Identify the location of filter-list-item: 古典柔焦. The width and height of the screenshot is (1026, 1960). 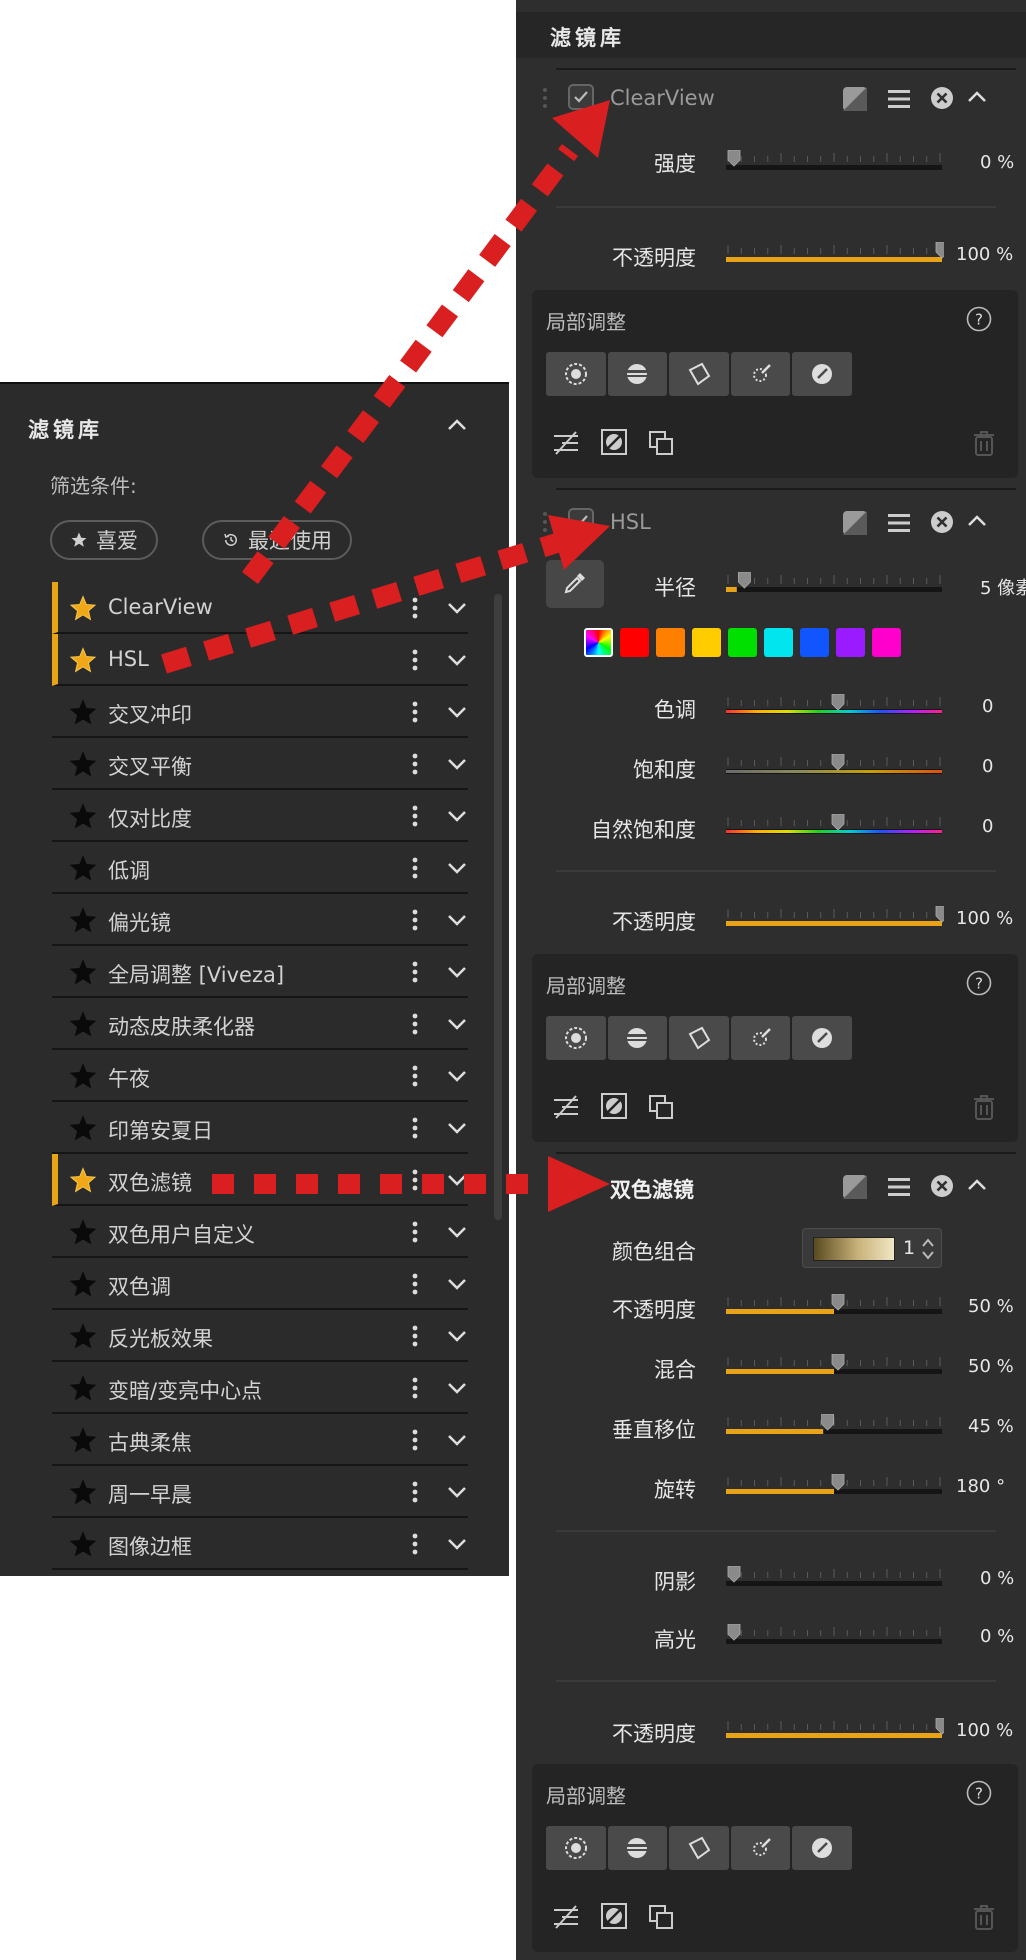
(260, 1440).